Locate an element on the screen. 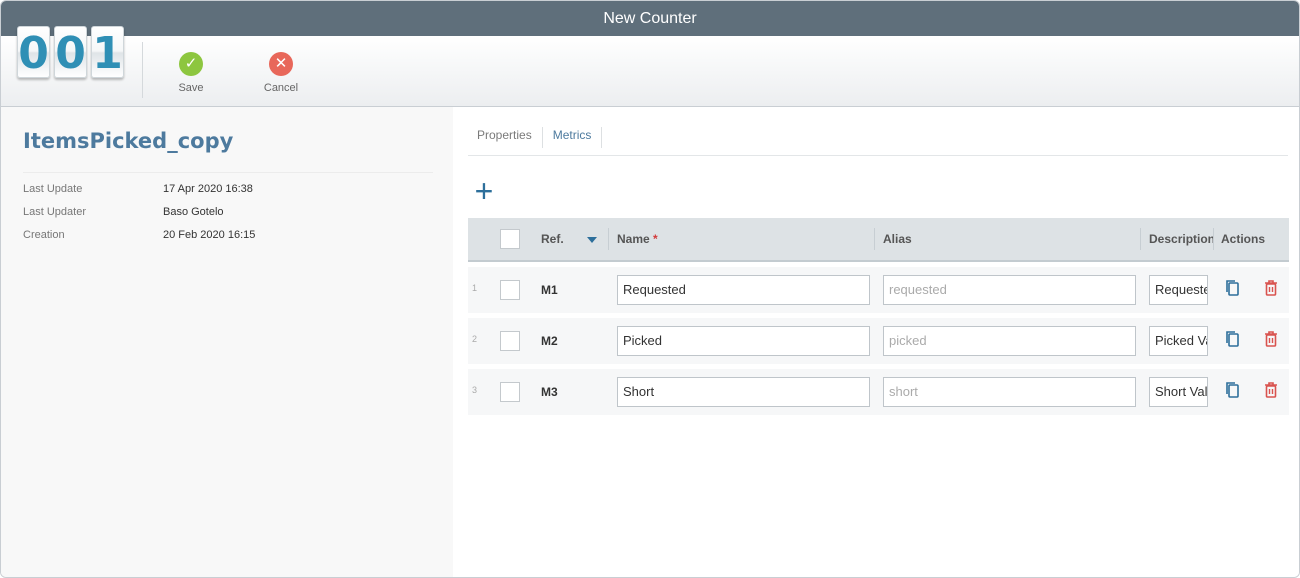  name-input: Requested is located at coordinates (743, 290).